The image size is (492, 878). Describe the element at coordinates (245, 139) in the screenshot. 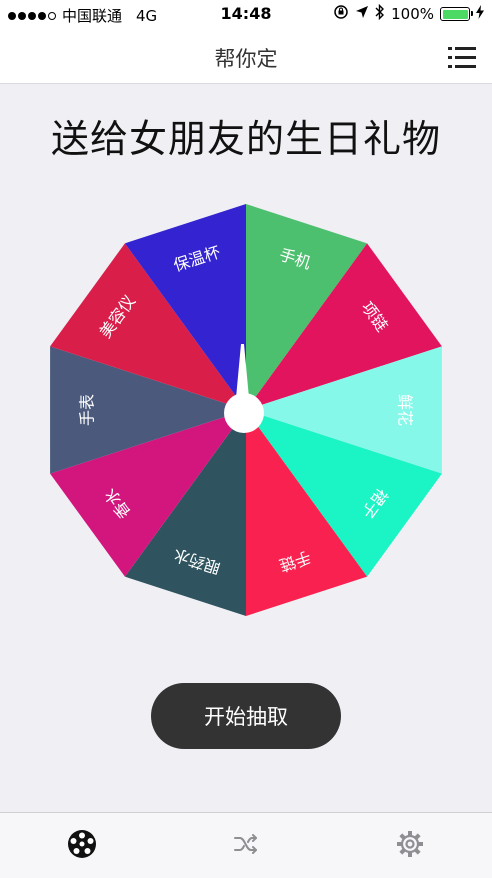

I see `wheel-title: 送给女朋友的生日礼物` at that location.